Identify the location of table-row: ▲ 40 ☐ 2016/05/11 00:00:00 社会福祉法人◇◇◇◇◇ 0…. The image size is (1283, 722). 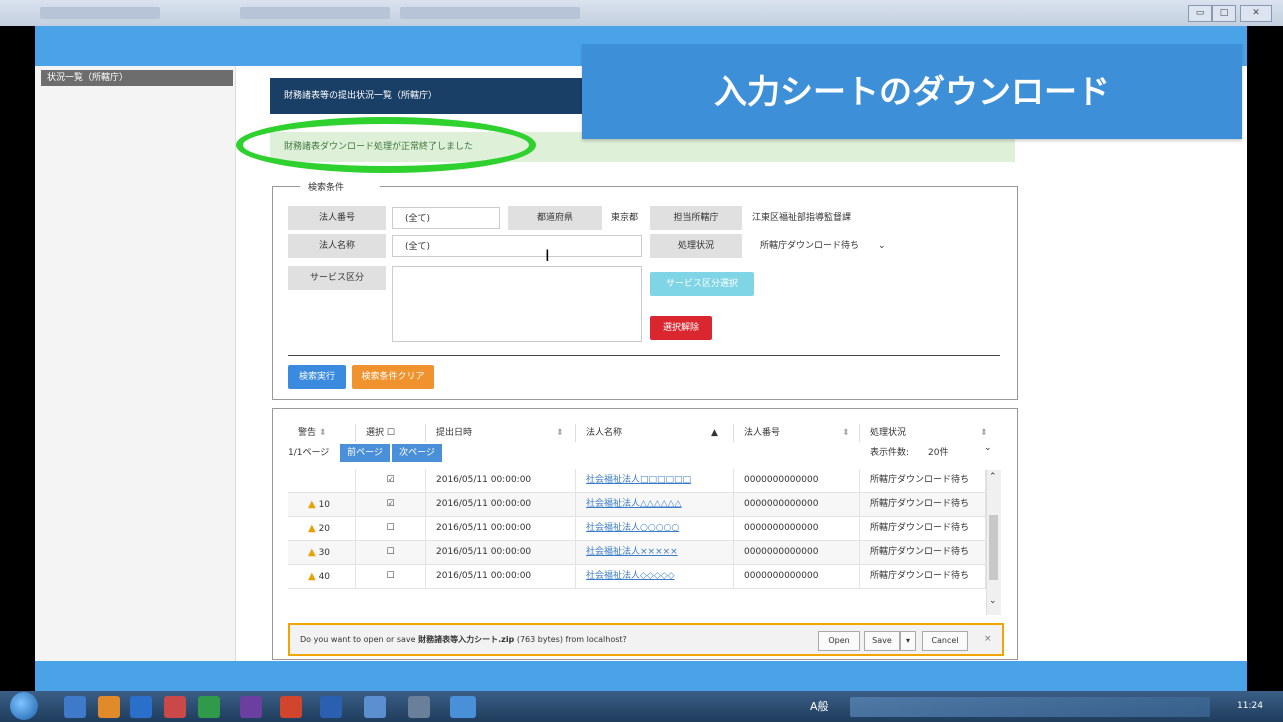
(637, 577).